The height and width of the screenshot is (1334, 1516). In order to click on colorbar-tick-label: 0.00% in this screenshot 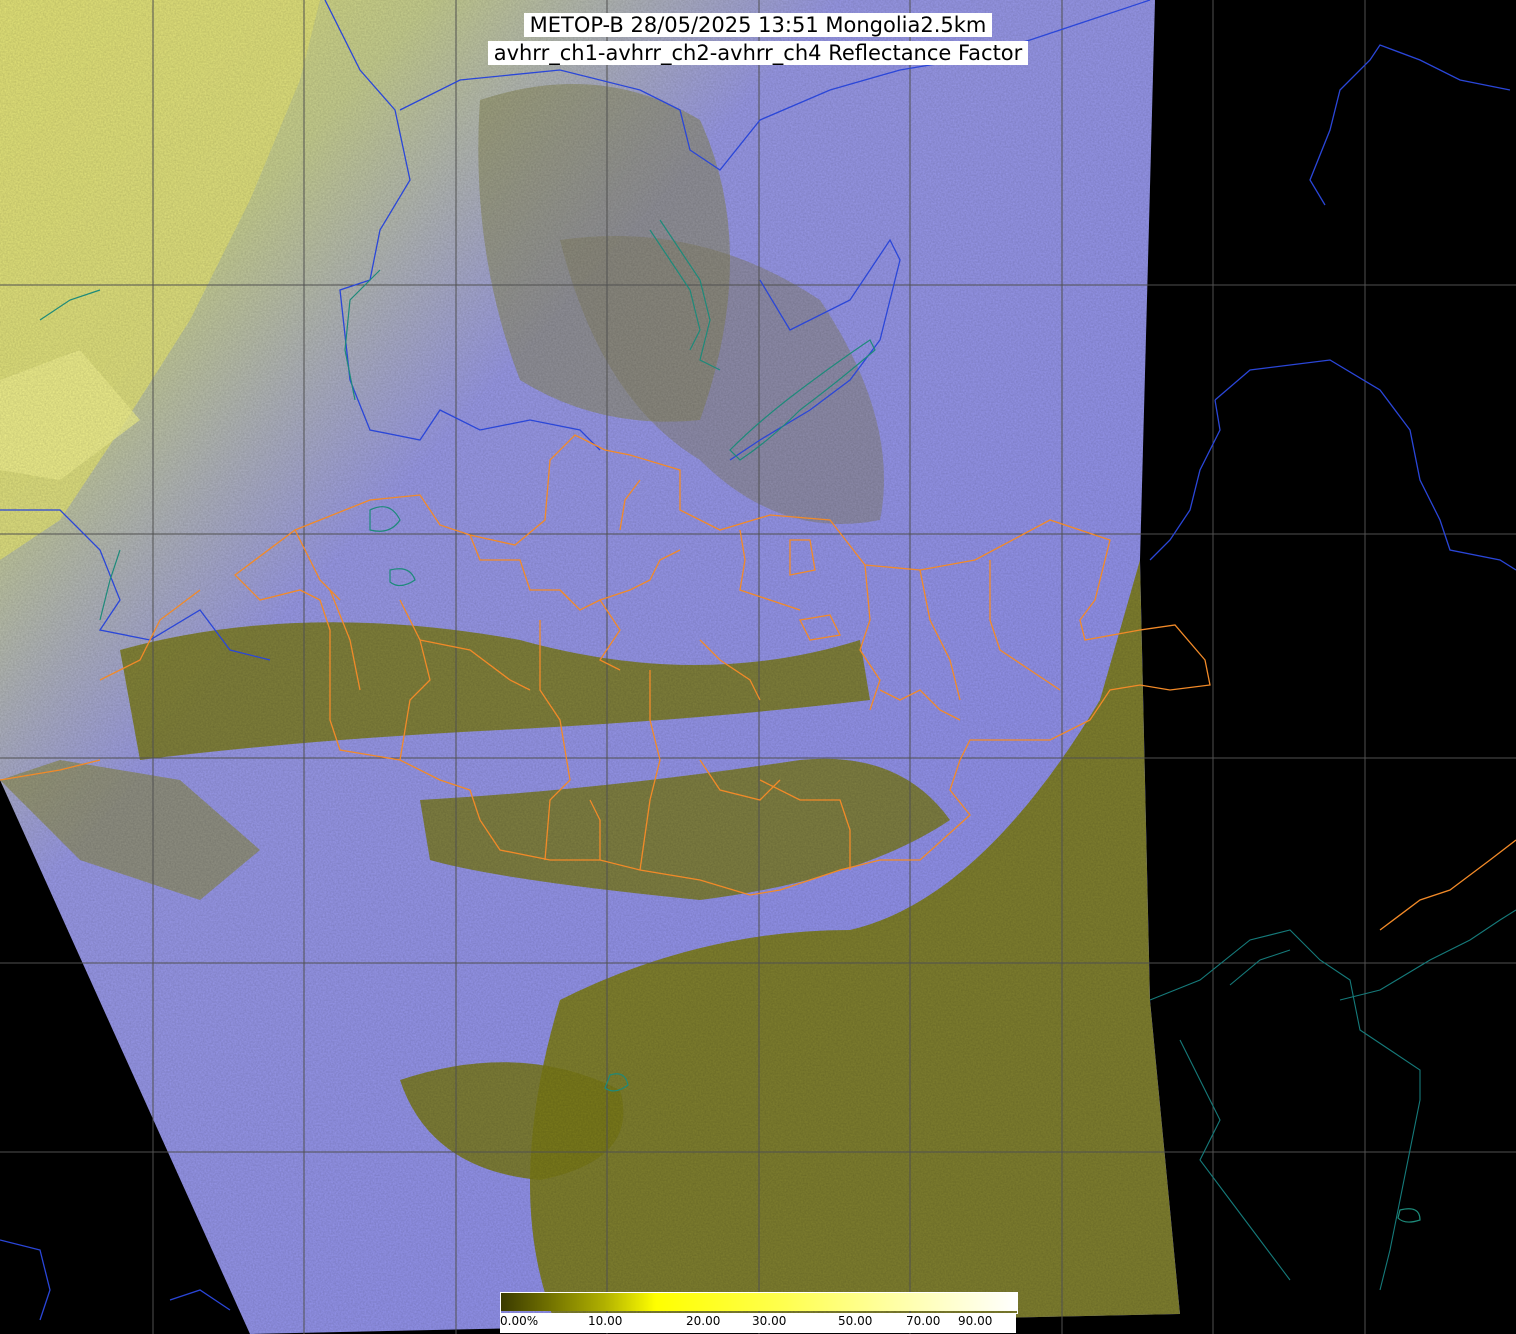, I will do `click(519, 1321)`.